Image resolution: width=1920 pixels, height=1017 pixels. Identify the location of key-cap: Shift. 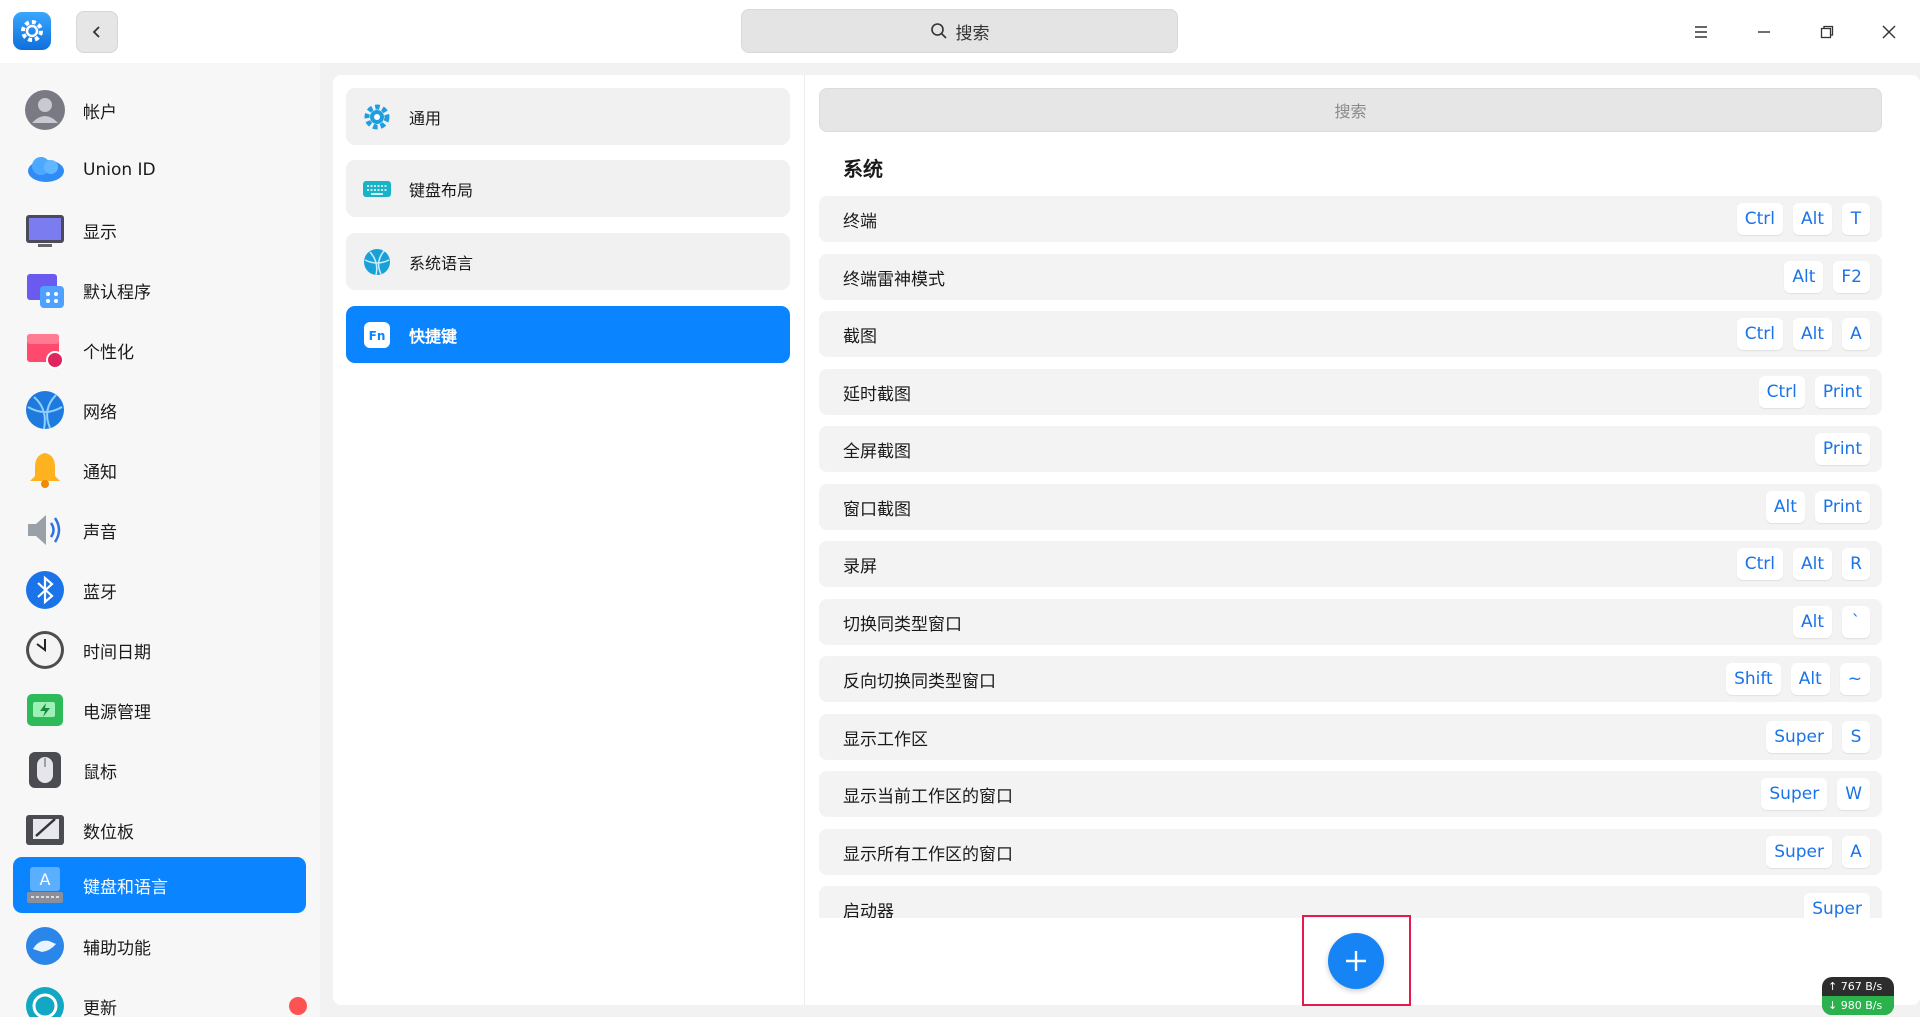
(1753, 679).